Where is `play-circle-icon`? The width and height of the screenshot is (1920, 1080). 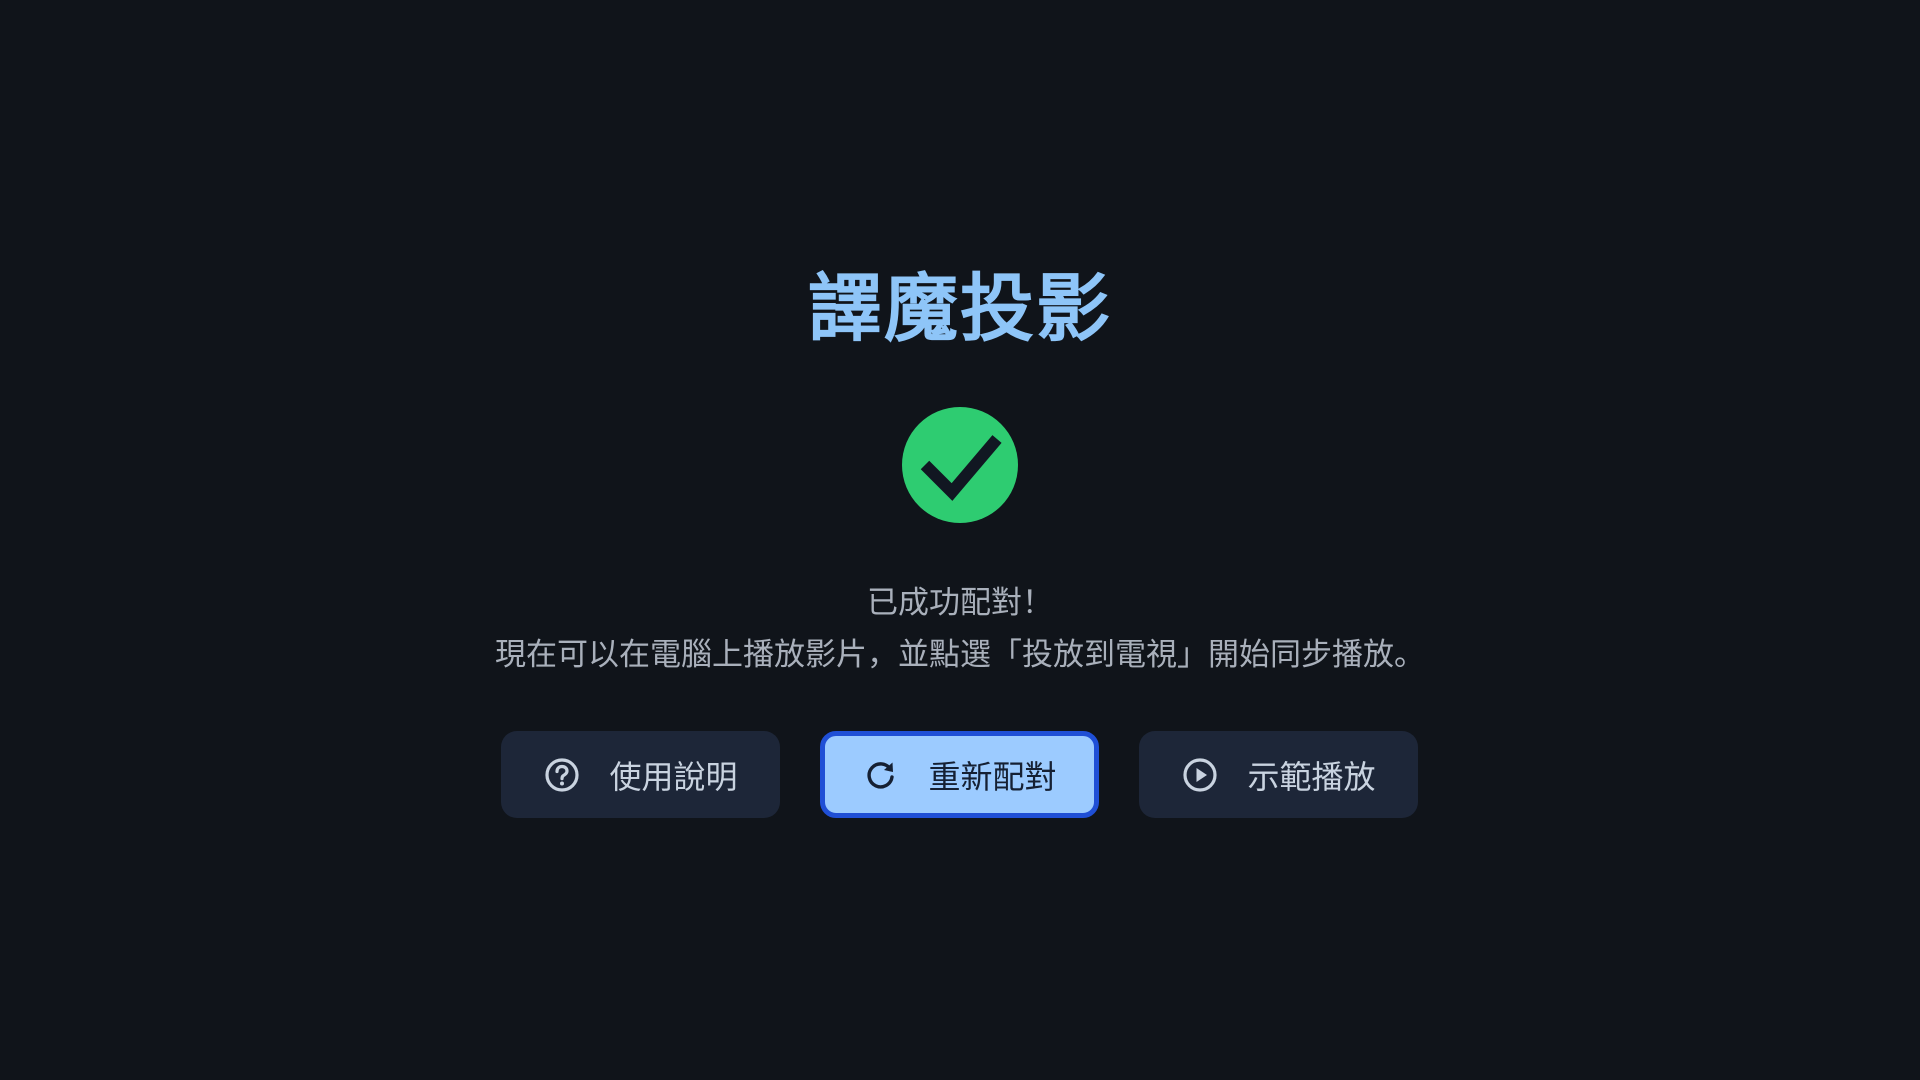
play-circle-icon is located at coordinates (1200, 775).